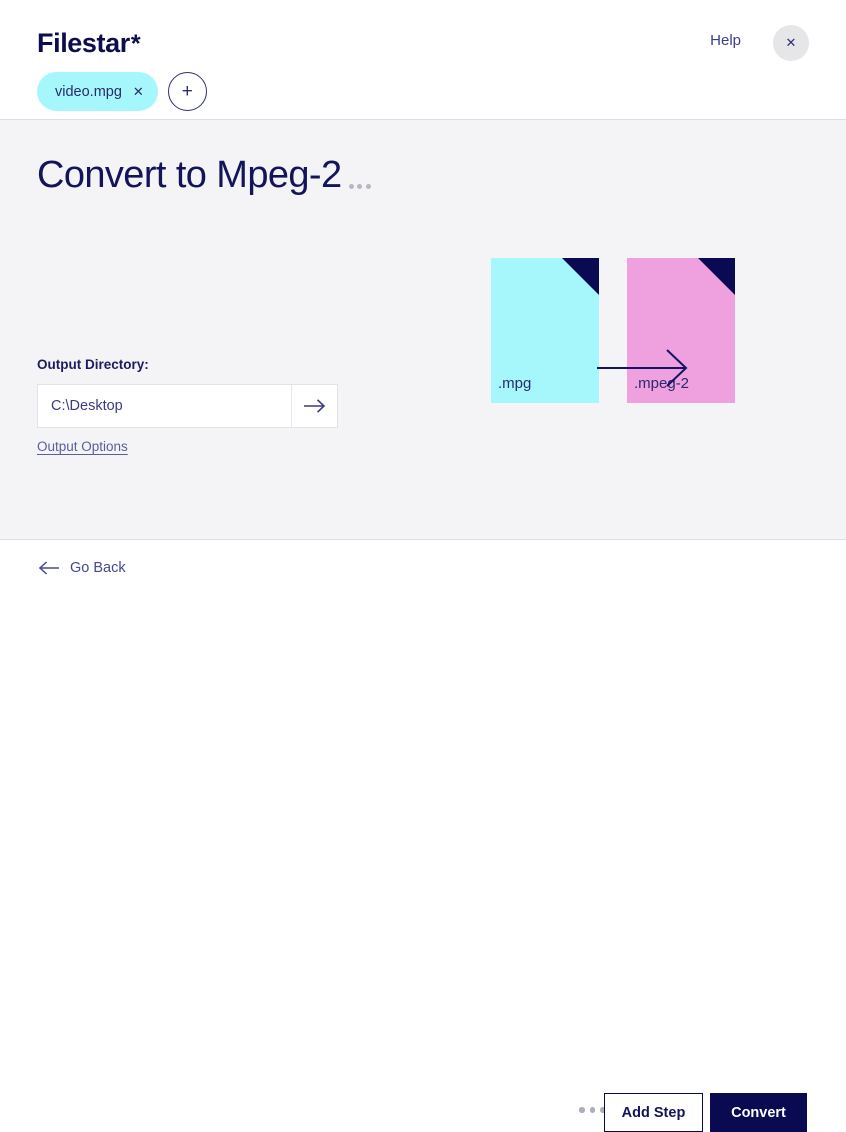 This screenshot has height=1132, width=846. I want to click on output-directory-field, so click(187, 406).